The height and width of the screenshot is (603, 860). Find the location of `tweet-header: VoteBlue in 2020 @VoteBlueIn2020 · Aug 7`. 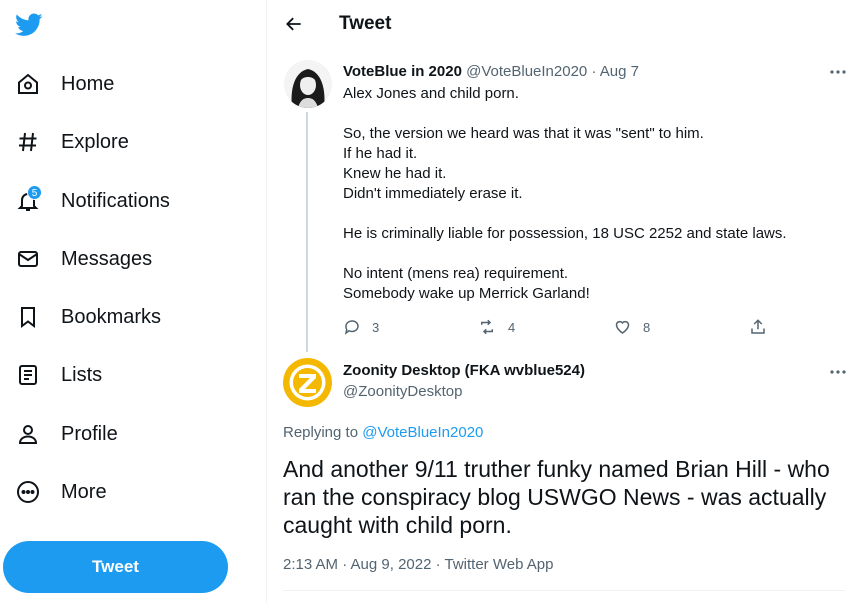

tweet-header: VoteBlue in 2020 @VoteBlueIn2020 · Aug 7 is located at coordinates (491, 71).